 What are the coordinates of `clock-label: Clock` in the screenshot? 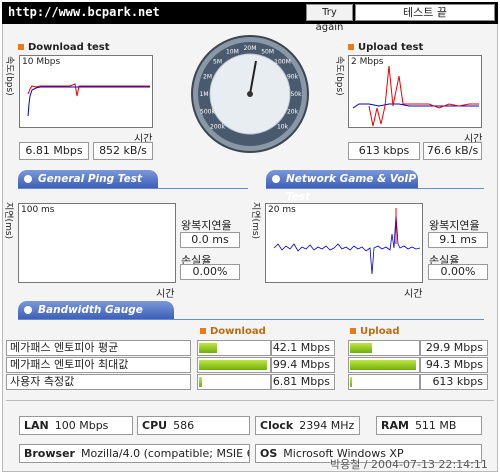 It's located at (277, 425).